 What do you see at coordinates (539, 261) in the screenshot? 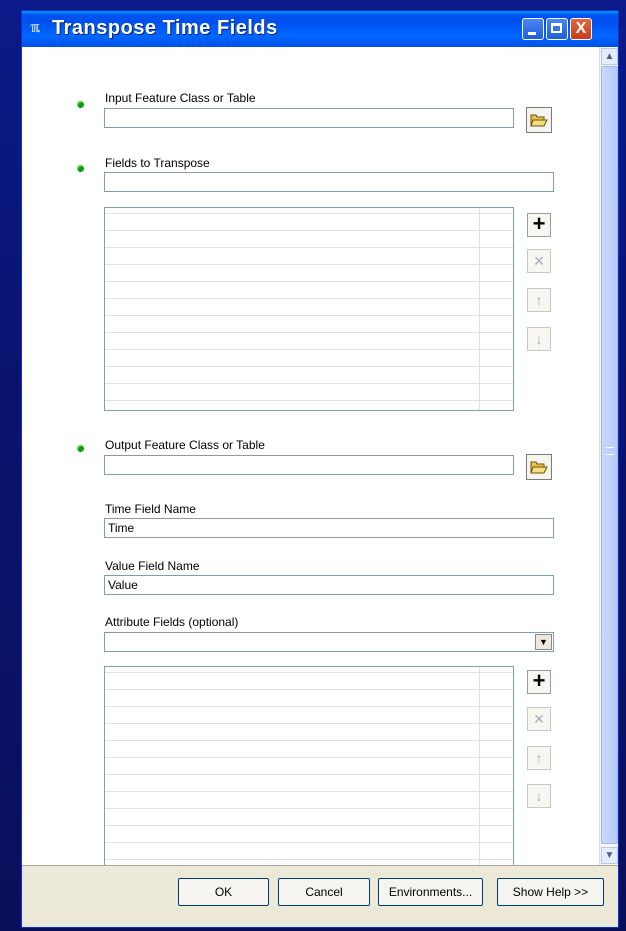
I see `remove-field-button: ×` at bounding box center [539, 261].